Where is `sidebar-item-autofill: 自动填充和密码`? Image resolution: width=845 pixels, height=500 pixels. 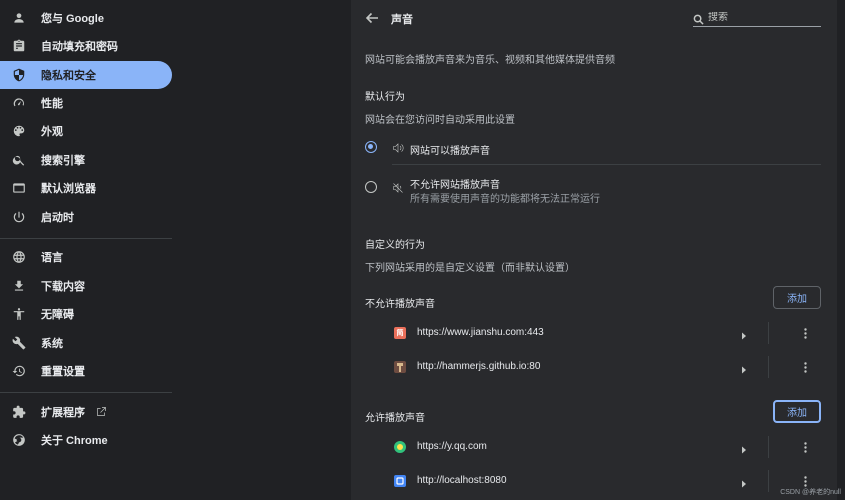
sidebar-item-autofill: 自动填充和密码 is located at coordinates (86, 46).